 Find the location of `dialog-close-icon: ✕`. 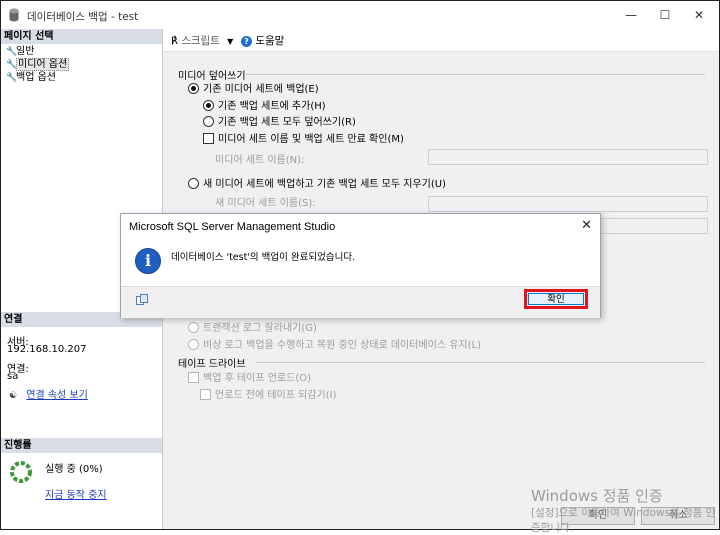

dialog-close-icon: ✕ is located at coordinates (586, 225).